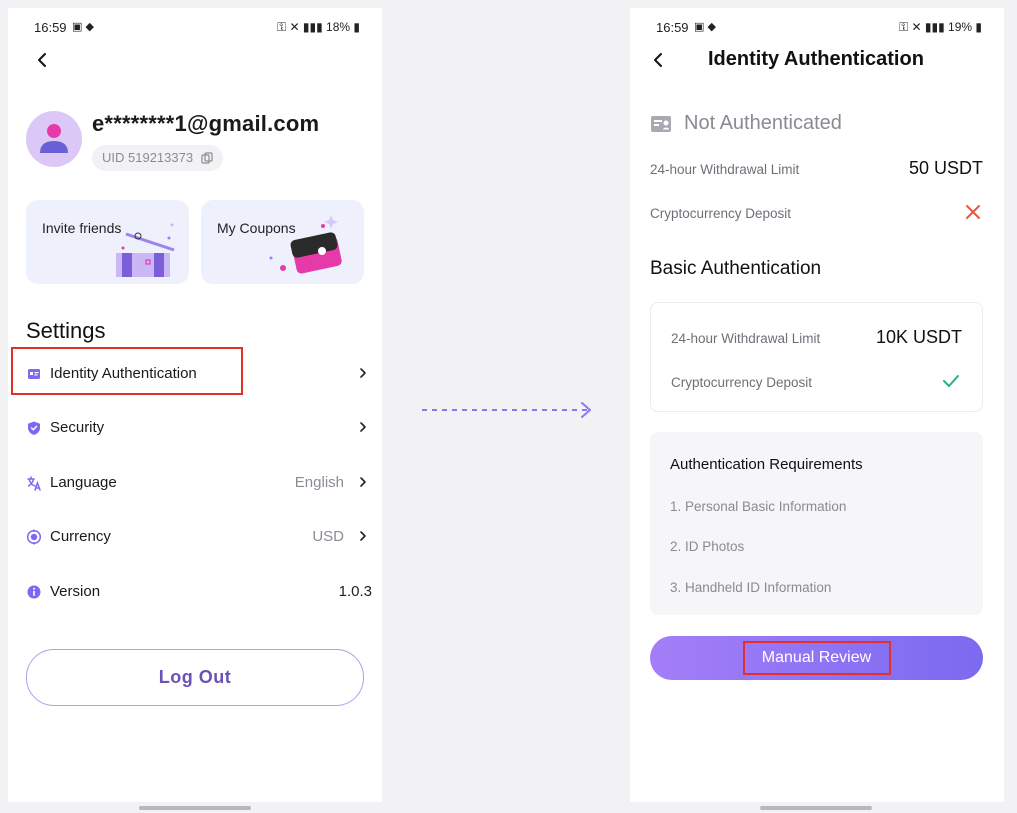  Describe the element at coordinates (816, 214) in the screenshot. I see `current-crypto-deposit: Cryptocurrency Deposit` at that location.